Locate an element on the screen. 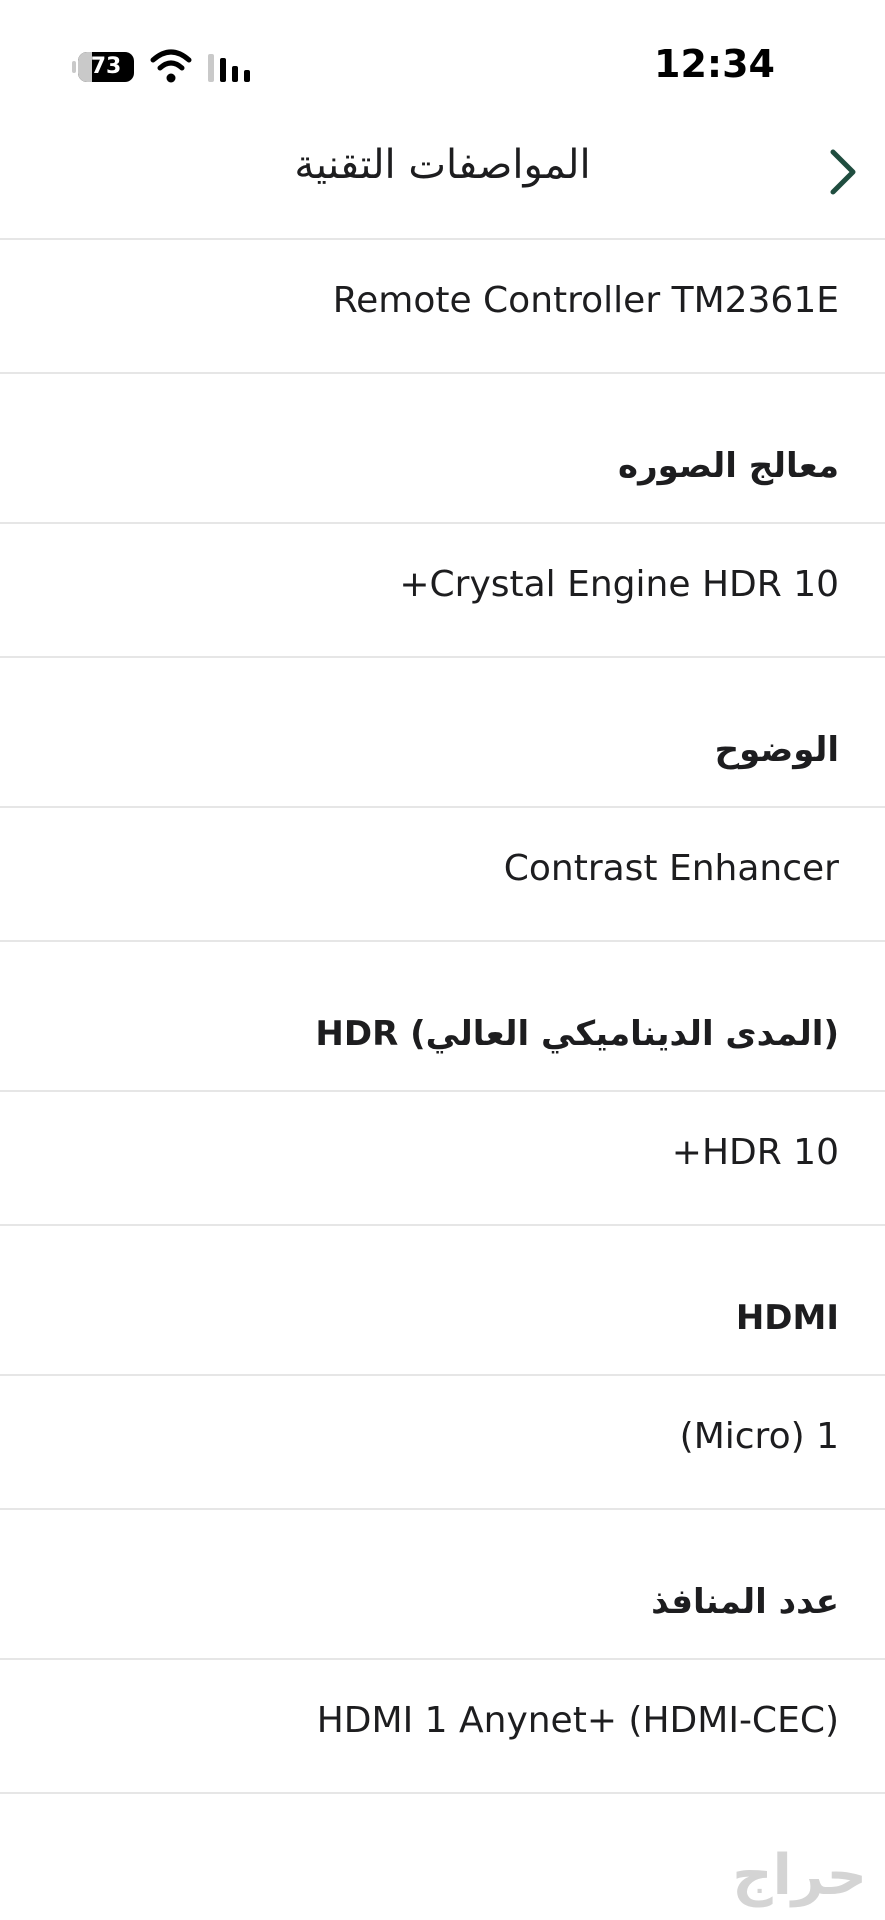 This screenshot has width=885, height=1920. spec-value: HDR 10+ is located at coordinates (755, 1152).